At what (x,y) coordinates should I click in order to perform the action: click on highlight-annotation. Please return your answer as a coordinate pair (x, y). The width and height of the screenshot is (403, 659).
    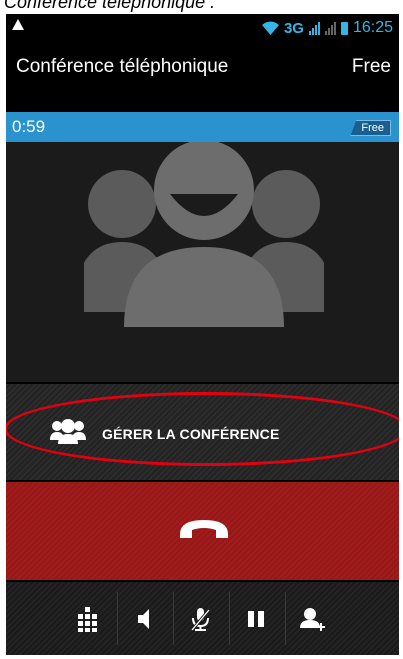
    Looking at the image, I should click on (202, 429).